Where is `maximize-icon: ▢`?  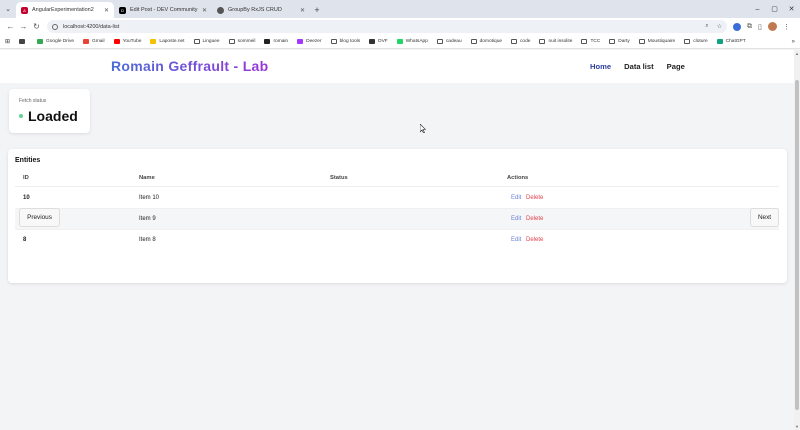 maximize-icon: ▢ is located at coordinates (774, 9).